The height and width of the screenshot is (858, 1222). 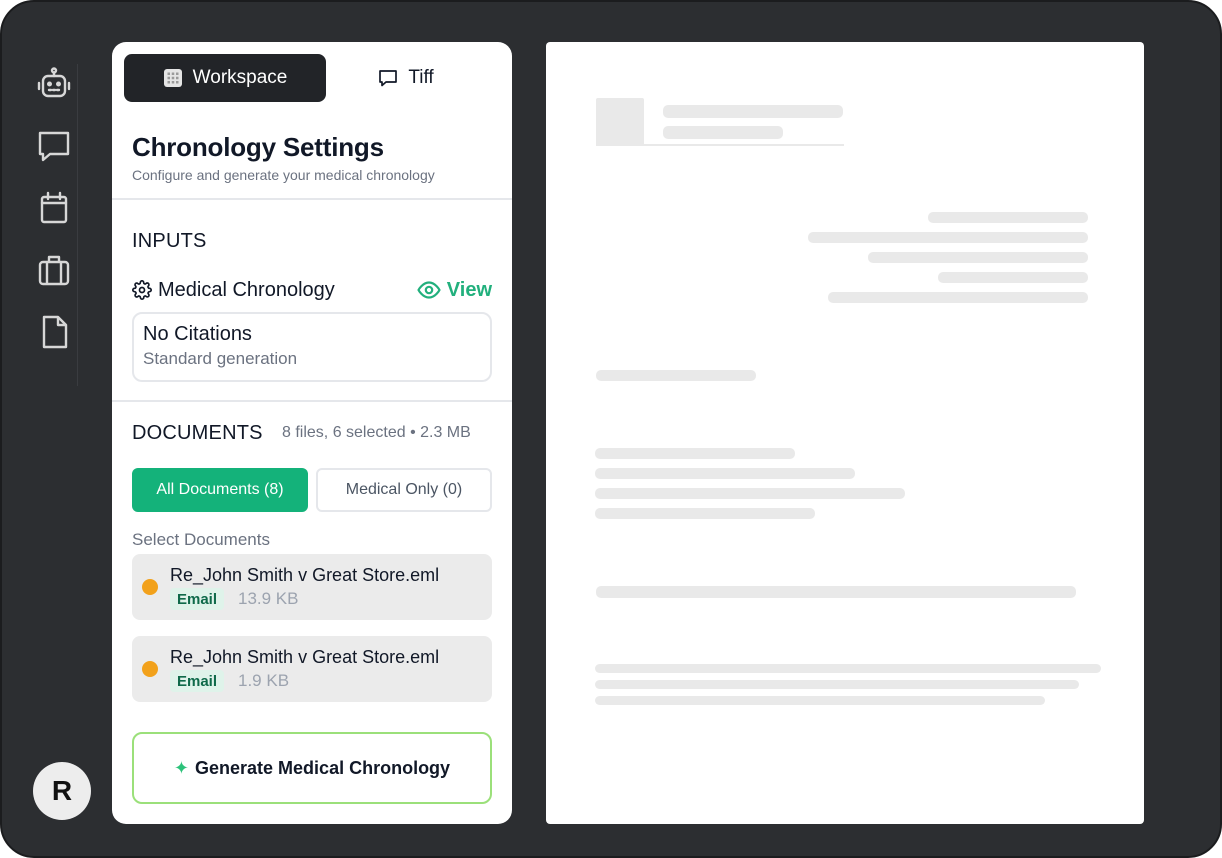 I want to click on file-icon, so click(x=55, y=332).